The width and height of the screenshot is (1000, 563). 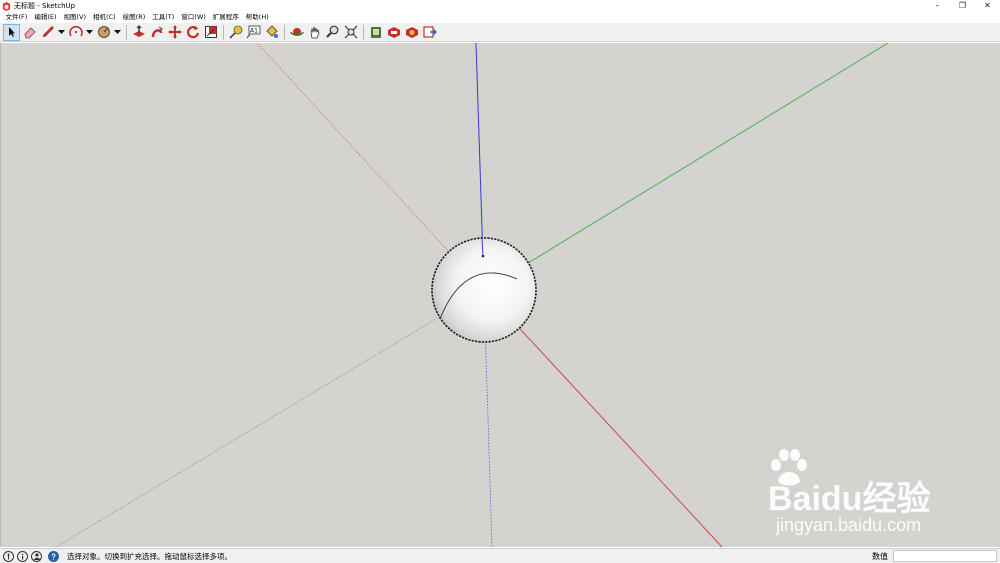 I want to click on pencil-line-tool-icon, so click(x=48, y=31).